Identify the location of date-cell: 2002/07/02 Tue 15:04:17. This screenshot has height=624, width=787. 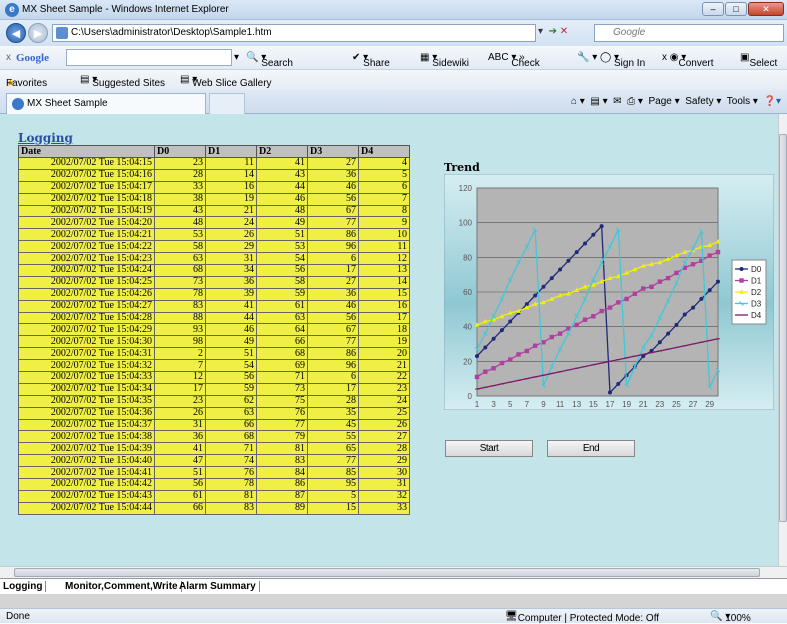
(86, 187).